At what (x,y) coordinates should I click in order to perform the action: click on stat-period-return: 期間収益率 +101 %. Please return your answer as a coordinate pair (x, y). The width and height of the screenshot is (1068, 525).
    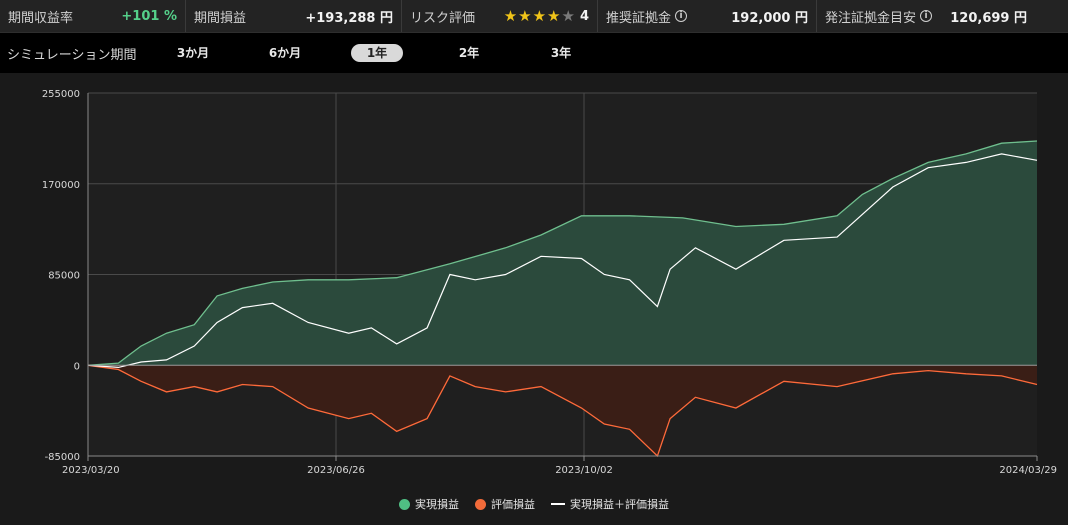
    Looking at the image, I should click on (93, 16).